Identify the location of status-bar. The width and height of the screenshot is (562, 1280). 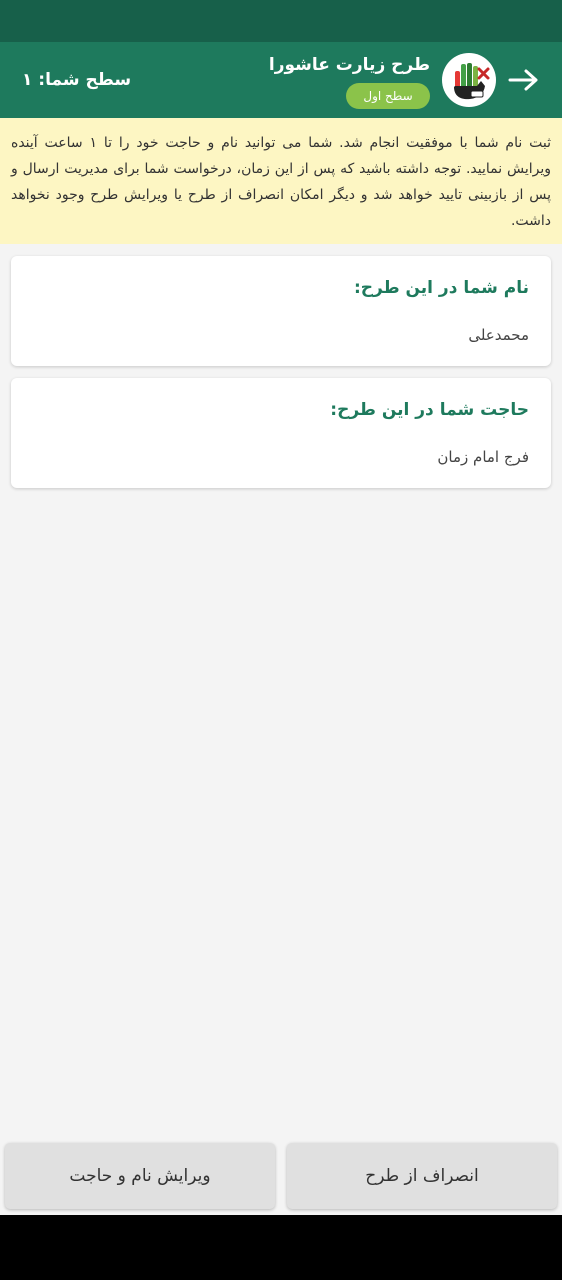
(281, 21).